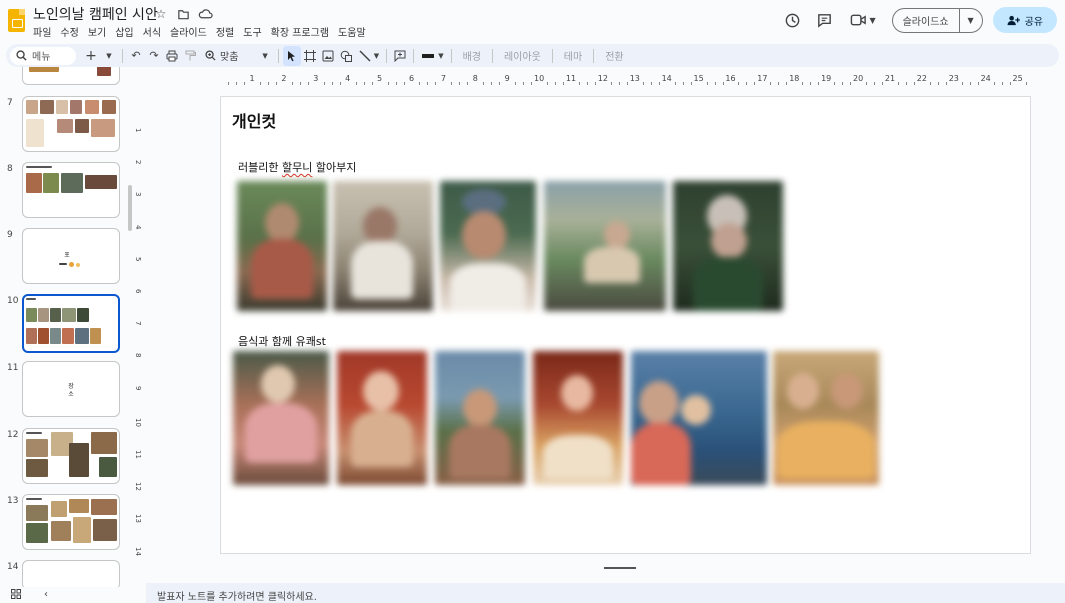  I want to click on transition-button: 전환, so click(614, 55).